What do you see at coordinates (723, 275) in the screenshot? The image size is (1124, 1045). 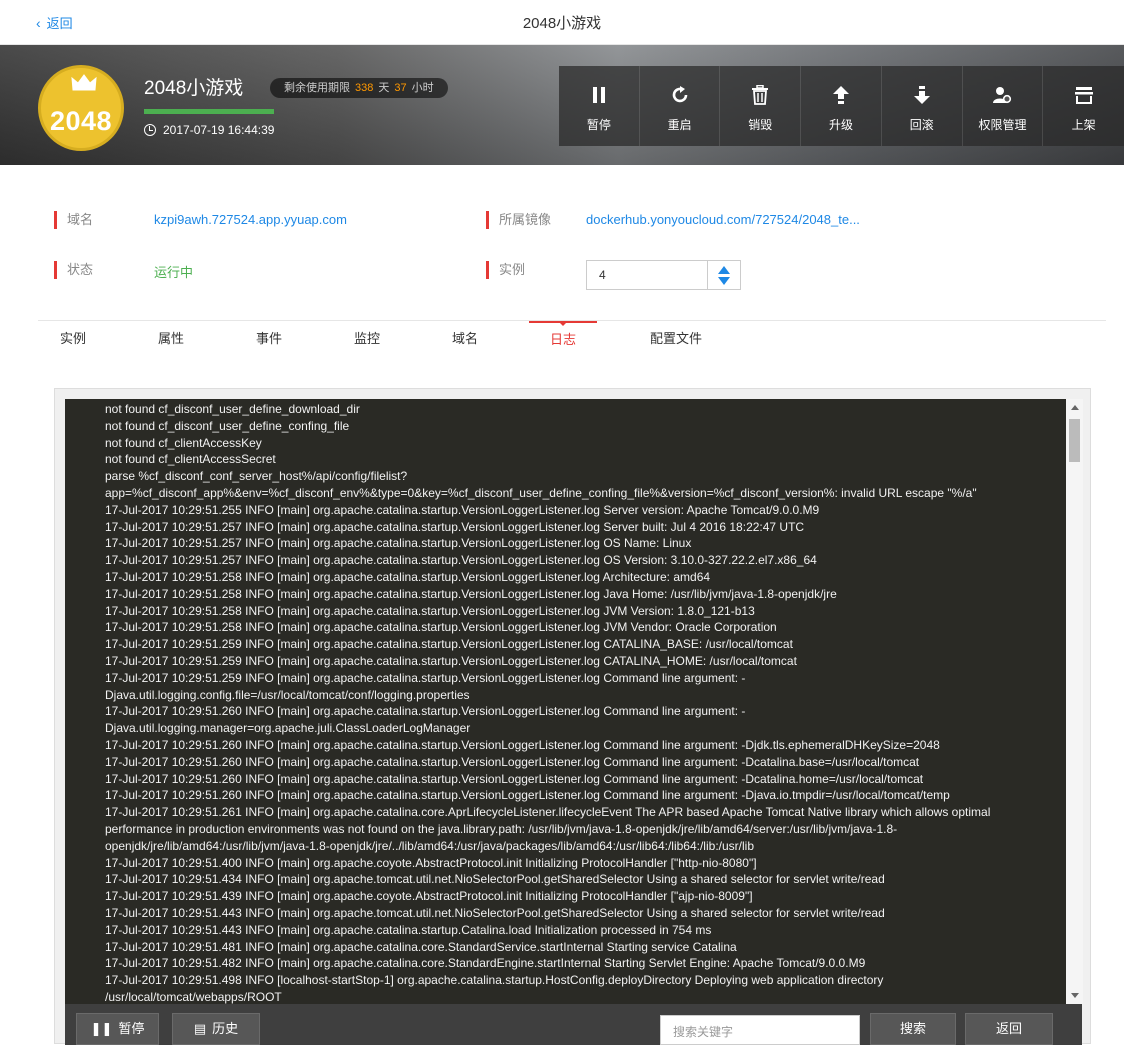 I see `stepper-arrows` at bounding box center [723, 275].